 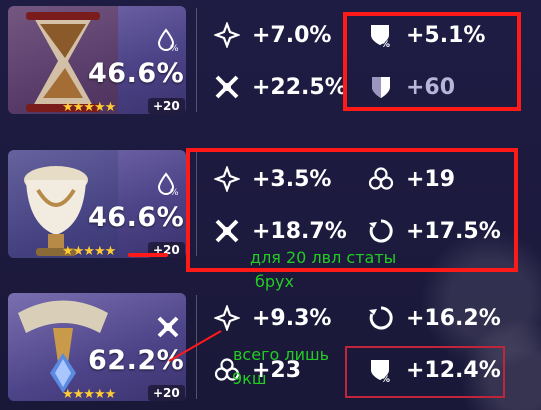 I want to click on crit-rate-icon, so click(x=227, y=35).